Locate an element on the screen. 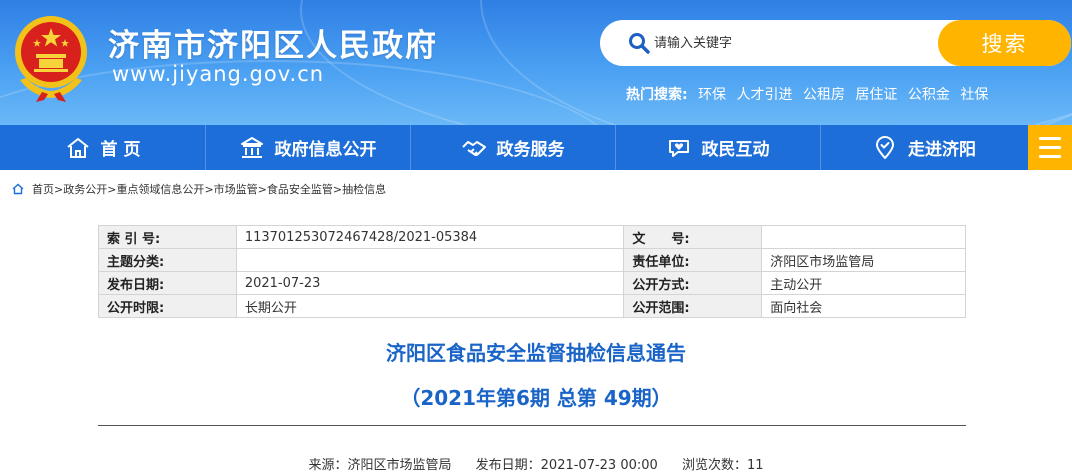  nav-item-services: 政务服务 is located at coordinates (512, 147).